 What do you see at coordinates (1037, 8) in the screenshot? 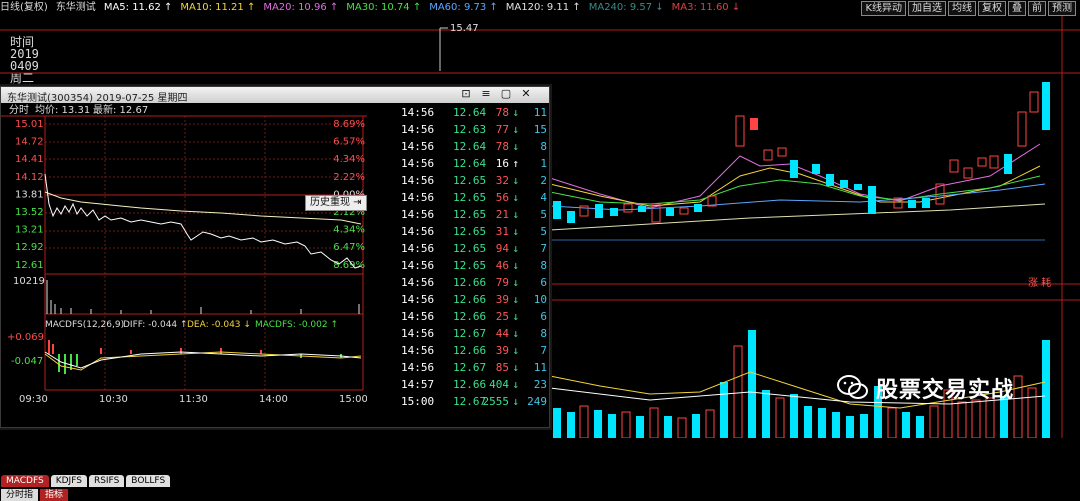
I see `toolbar-button-5: 前` at bounding box center [1037, 8].